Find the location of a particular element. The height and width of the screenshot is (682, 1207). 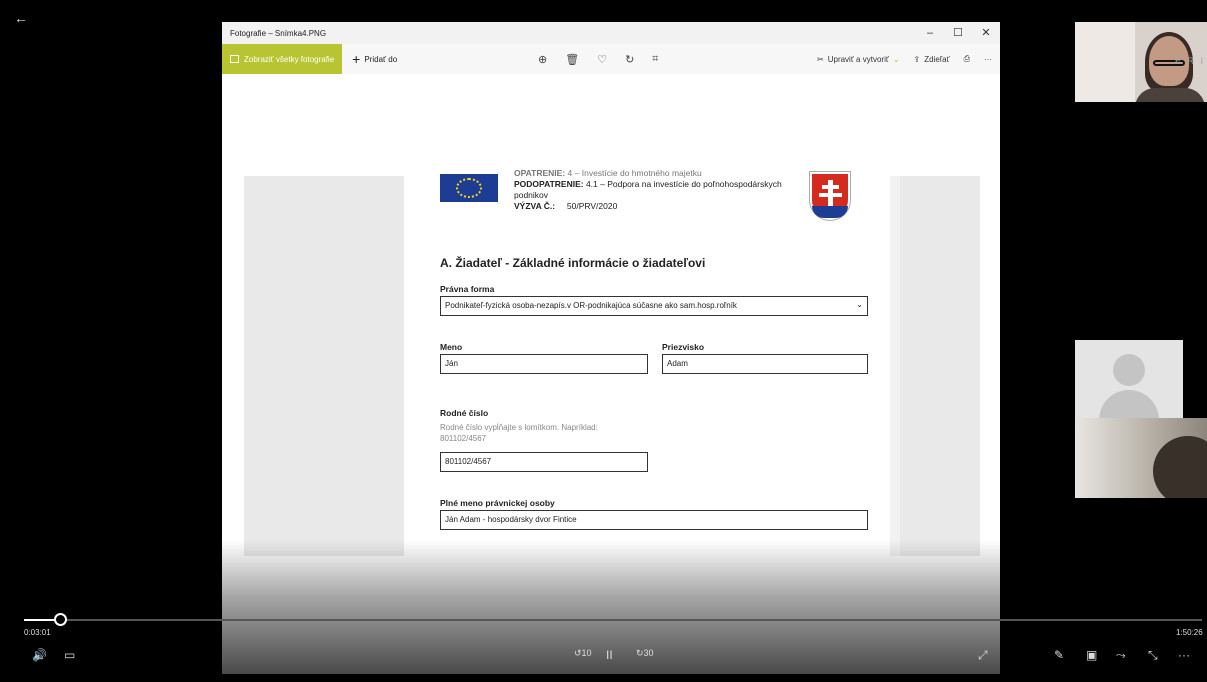

share-icon: ⇪ is located at coordinates (917, 59).